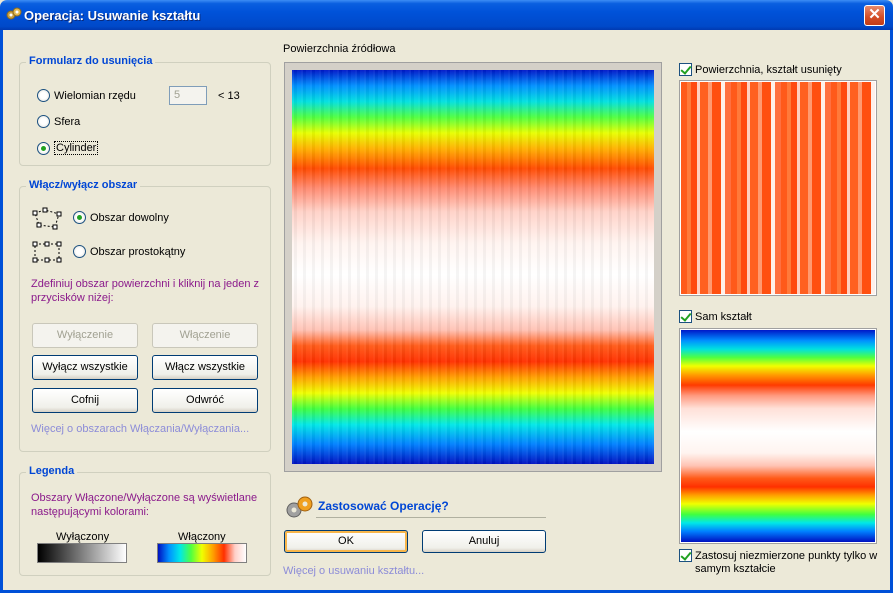  I want to click on title-bar: Operacja: Usuwanie kształtu ✕, so click(446, 15).